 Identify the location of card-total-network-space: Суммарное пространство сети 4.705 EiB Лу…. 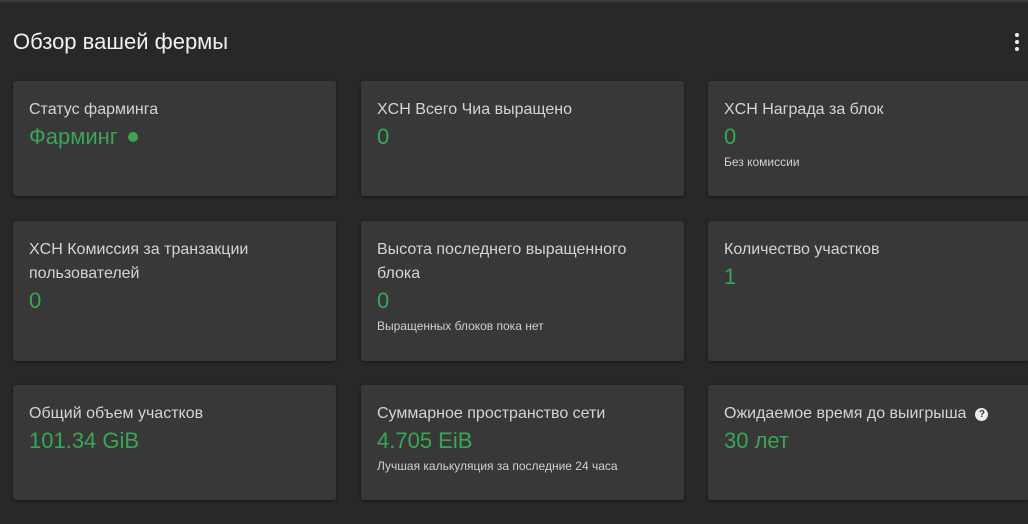
(522, 442).